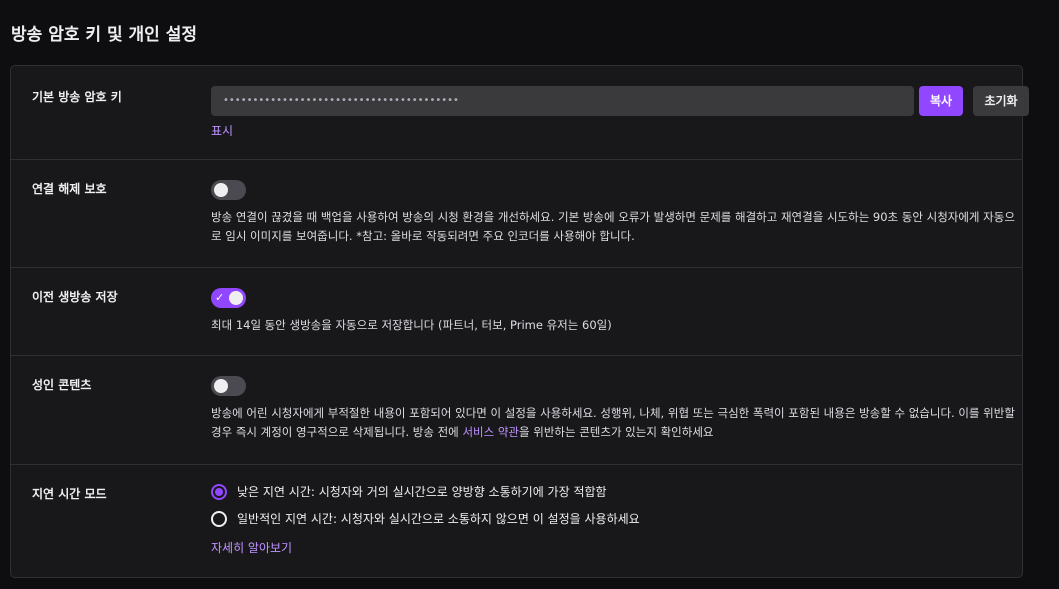  Describe the element at coordinates (219, 492) in the screenshot. I see `radio-button-selected` at that location.